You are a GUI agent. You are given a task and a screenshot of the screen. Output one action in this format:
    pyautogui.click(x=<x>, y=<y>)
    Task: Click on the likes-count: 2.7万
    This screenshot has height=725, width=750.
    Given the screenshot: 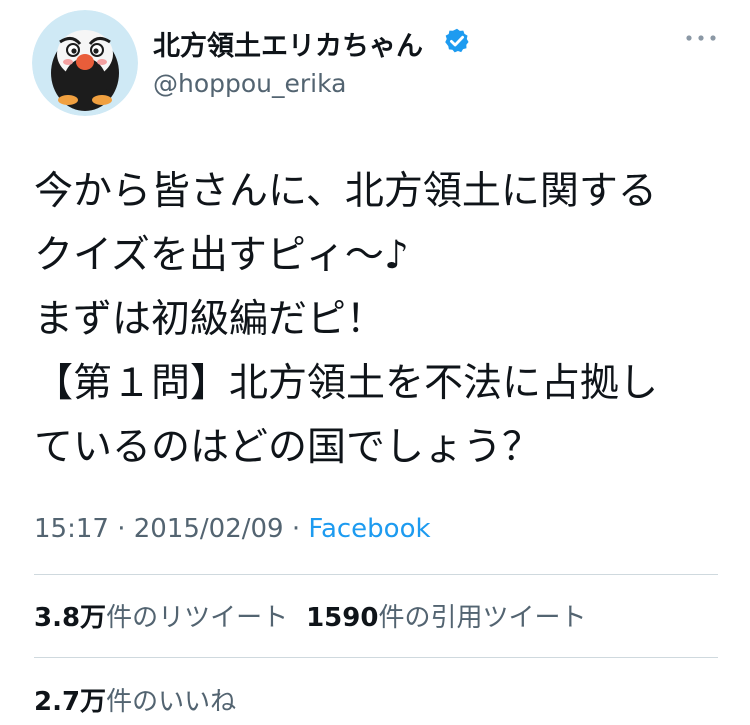 What is the action you would take?
    pyautogui.click(x=70, y=702)
    